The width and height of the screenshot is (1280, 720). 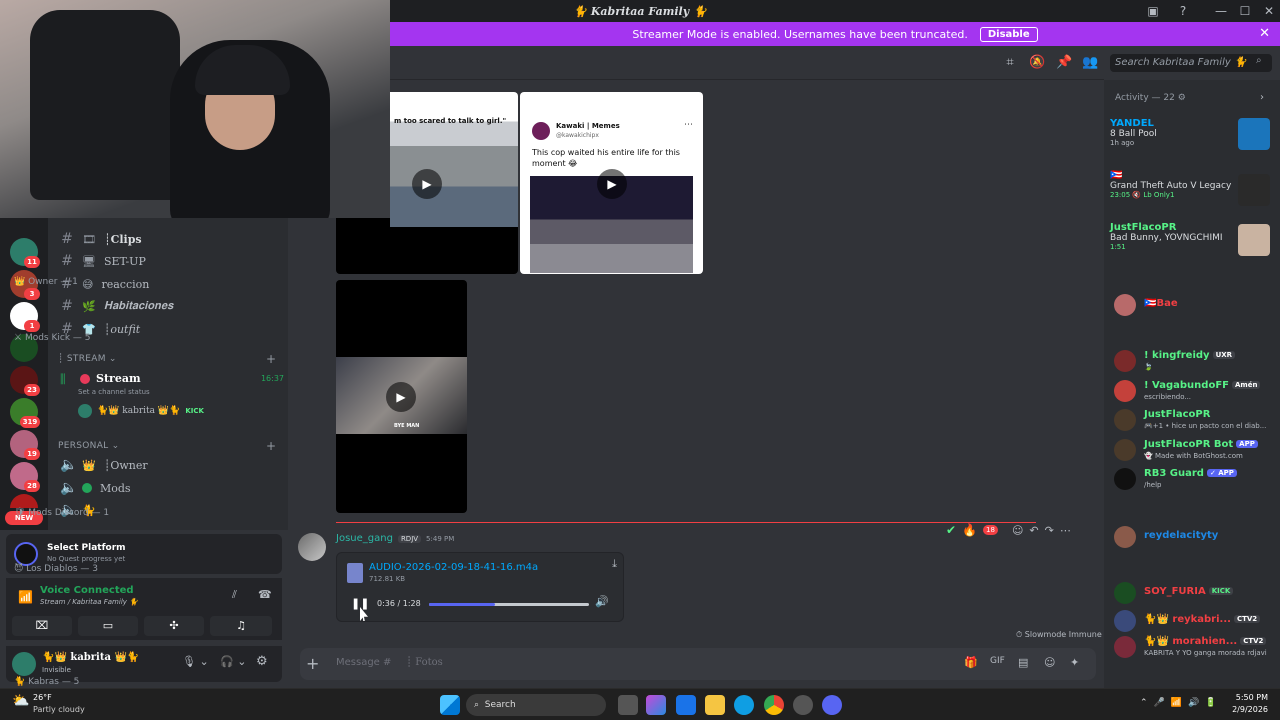 I want to click on edge-icon, so click(x=744, y=705).